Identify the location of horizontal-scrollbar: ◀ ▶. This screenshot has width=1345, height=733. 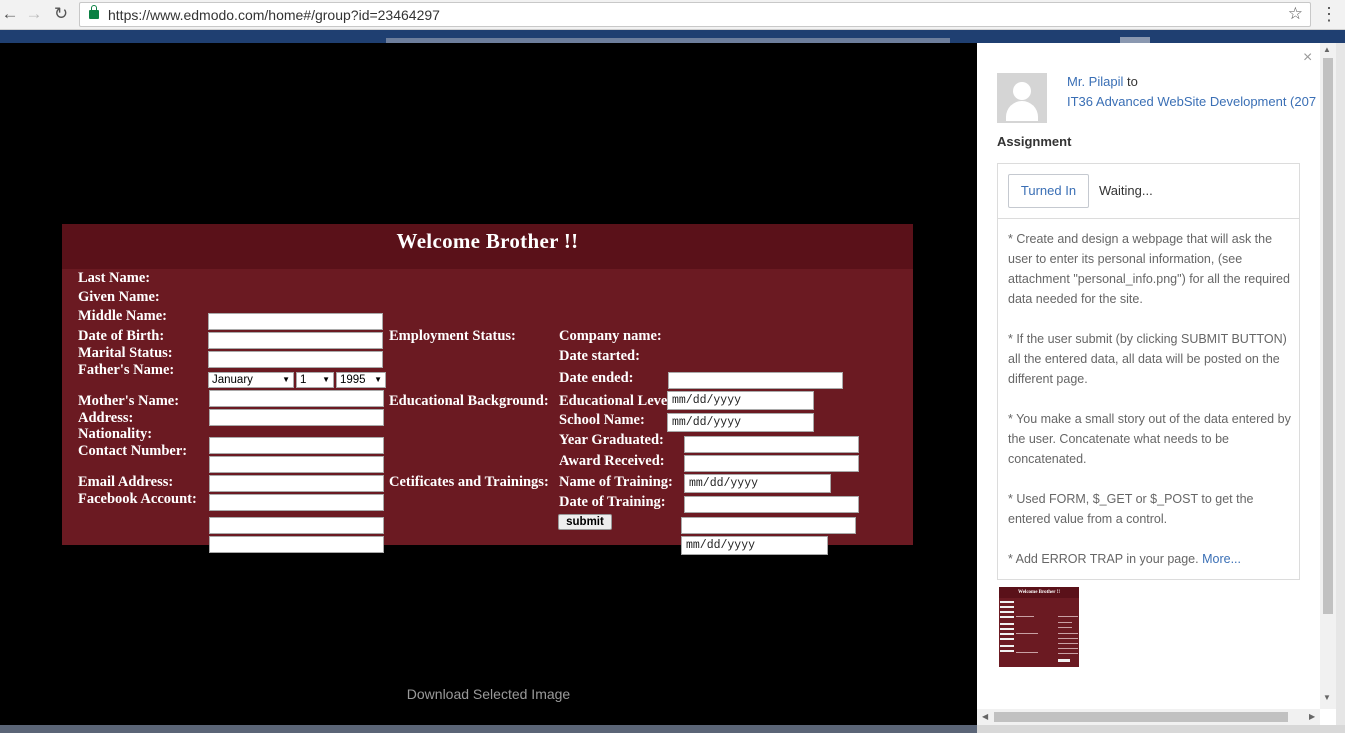
(1148, 717).